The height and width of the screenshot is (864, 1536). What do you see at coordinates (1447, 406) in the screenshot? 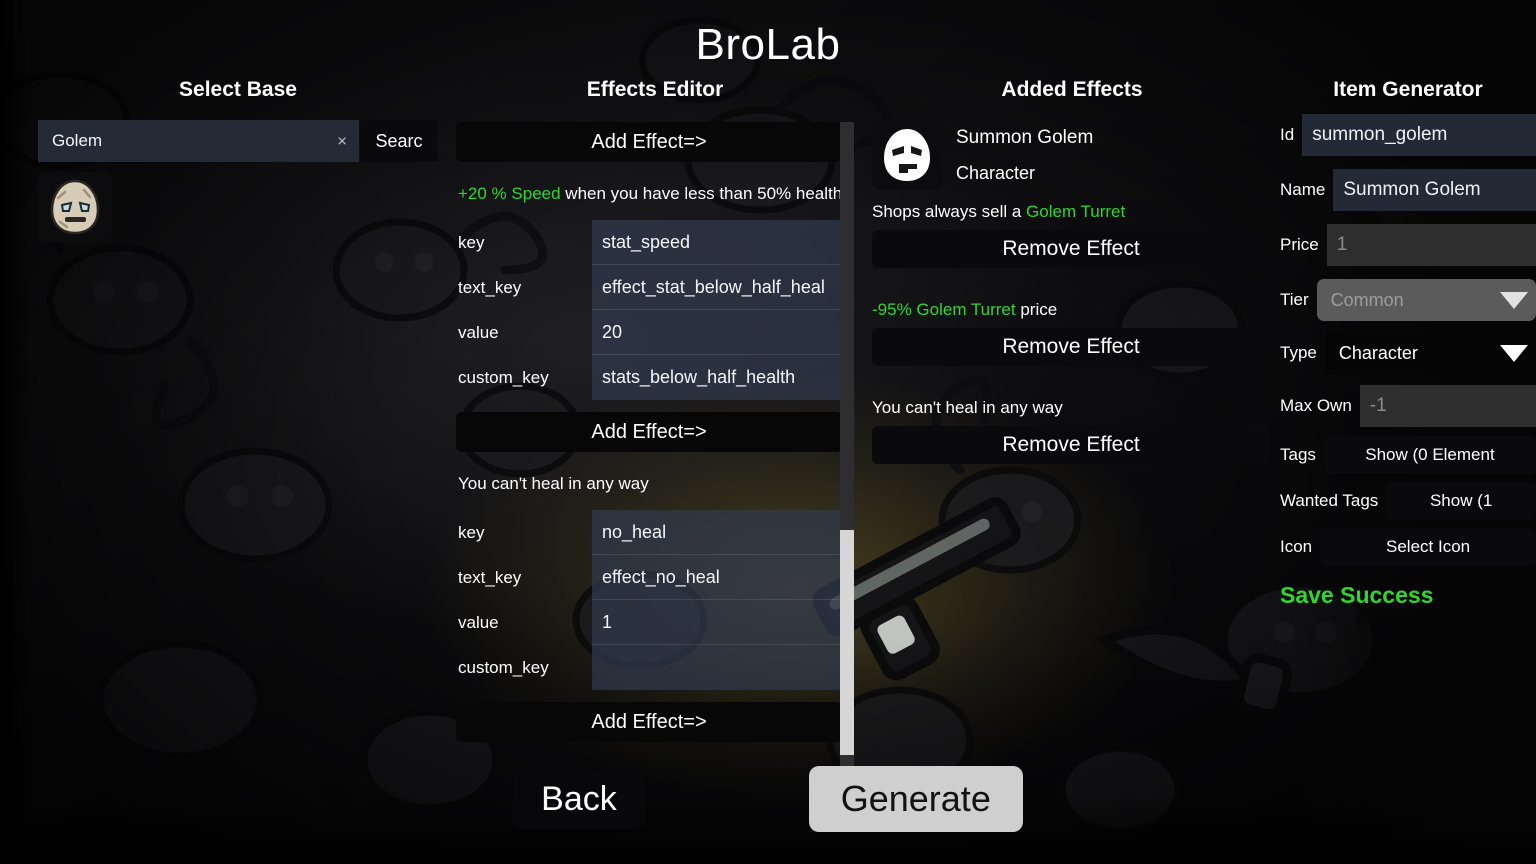
I see `item-max-own-input: -1` at bounding box center [1447, 406].